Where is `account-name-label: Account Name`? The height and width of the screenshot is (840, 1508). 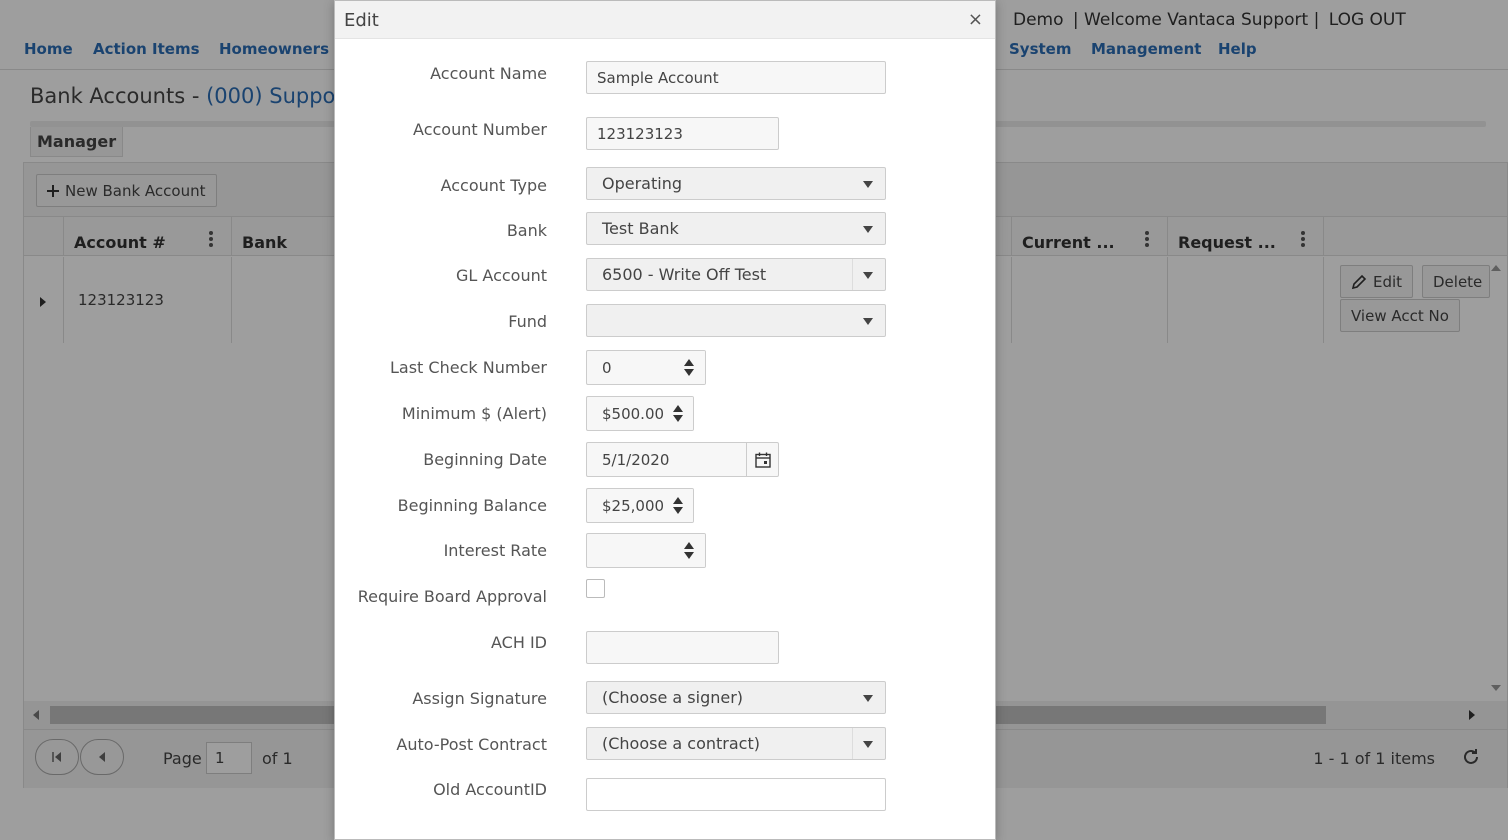
account-name-label: Account Name is located at coordinates (488, 73).